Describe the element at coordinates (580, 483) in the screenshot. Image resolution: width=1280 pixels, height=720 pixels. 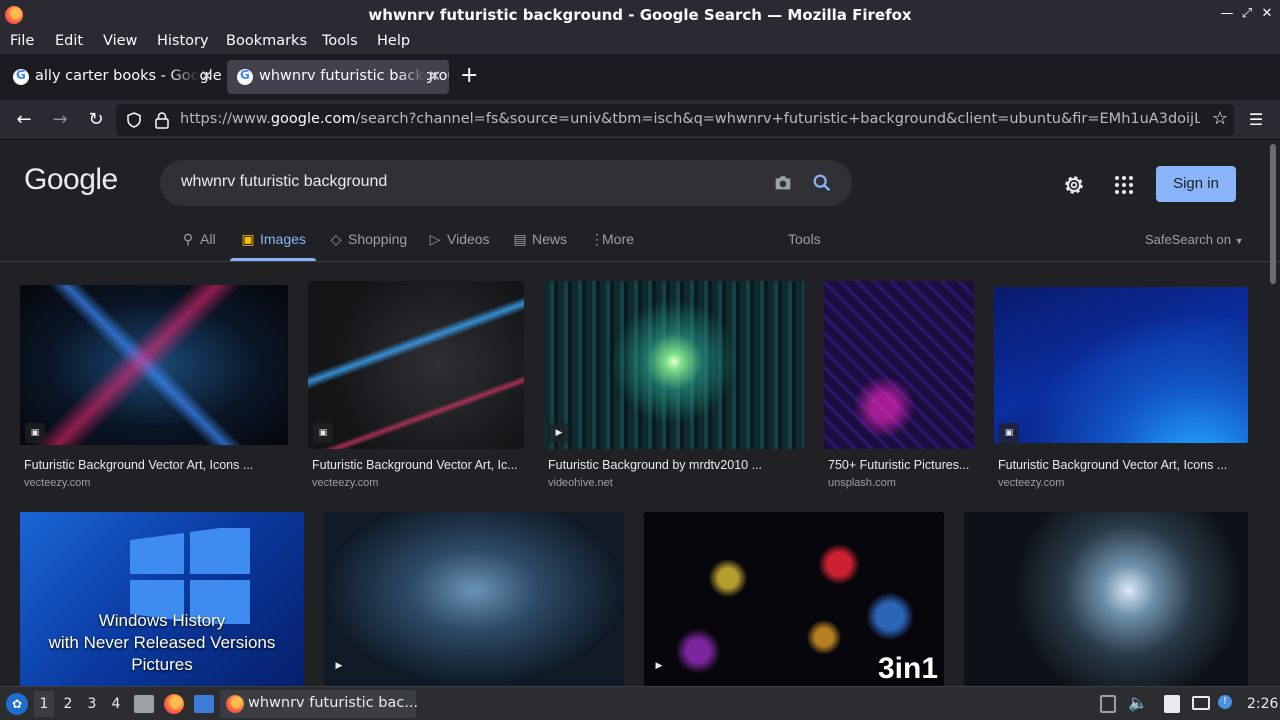
I see `result-source: videohive.net` at that location.